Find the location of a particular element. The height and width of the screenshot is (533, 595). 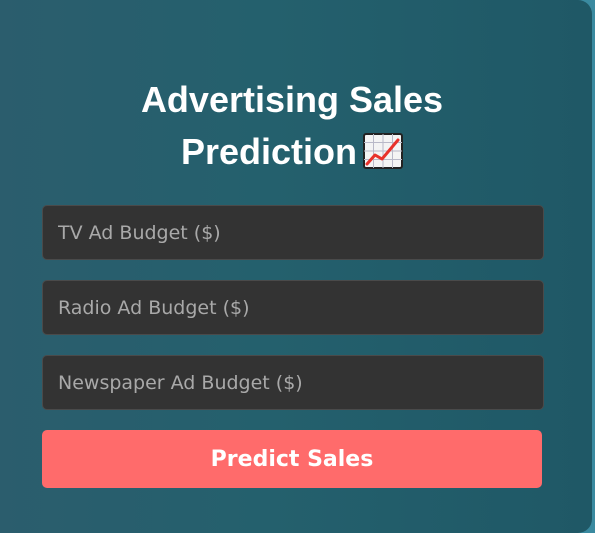

newspaper-budget-input is located at coordinates (293, 382).